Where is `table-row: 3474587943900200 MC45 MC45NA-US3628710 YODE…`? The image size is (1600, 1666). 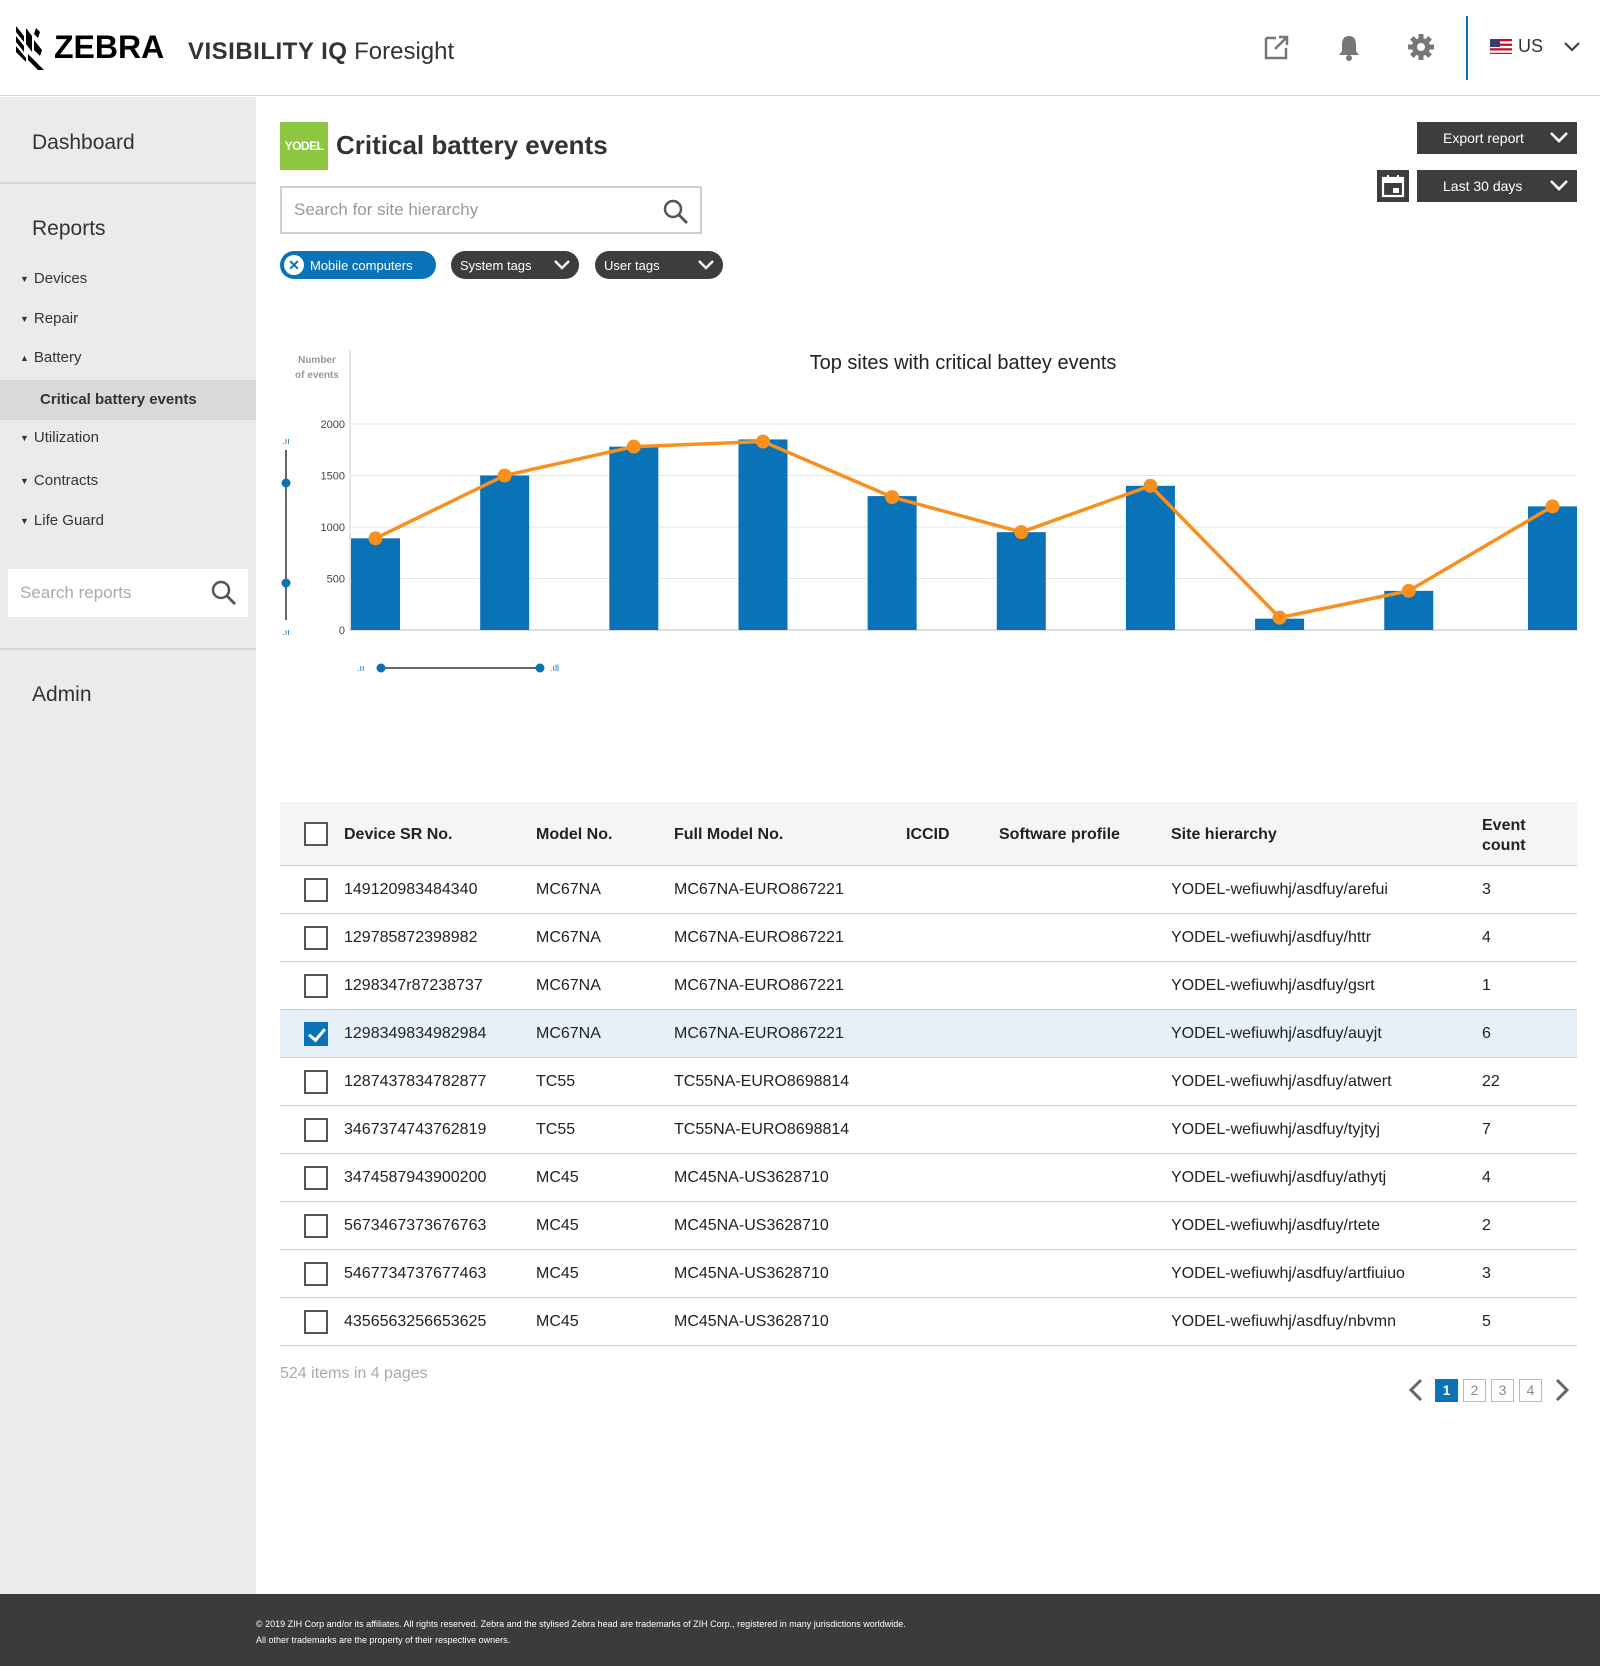
table-row: 3474587943900200 MC45 MC45NA-US3628710 YODE… is located at coordinates (928, 1178).